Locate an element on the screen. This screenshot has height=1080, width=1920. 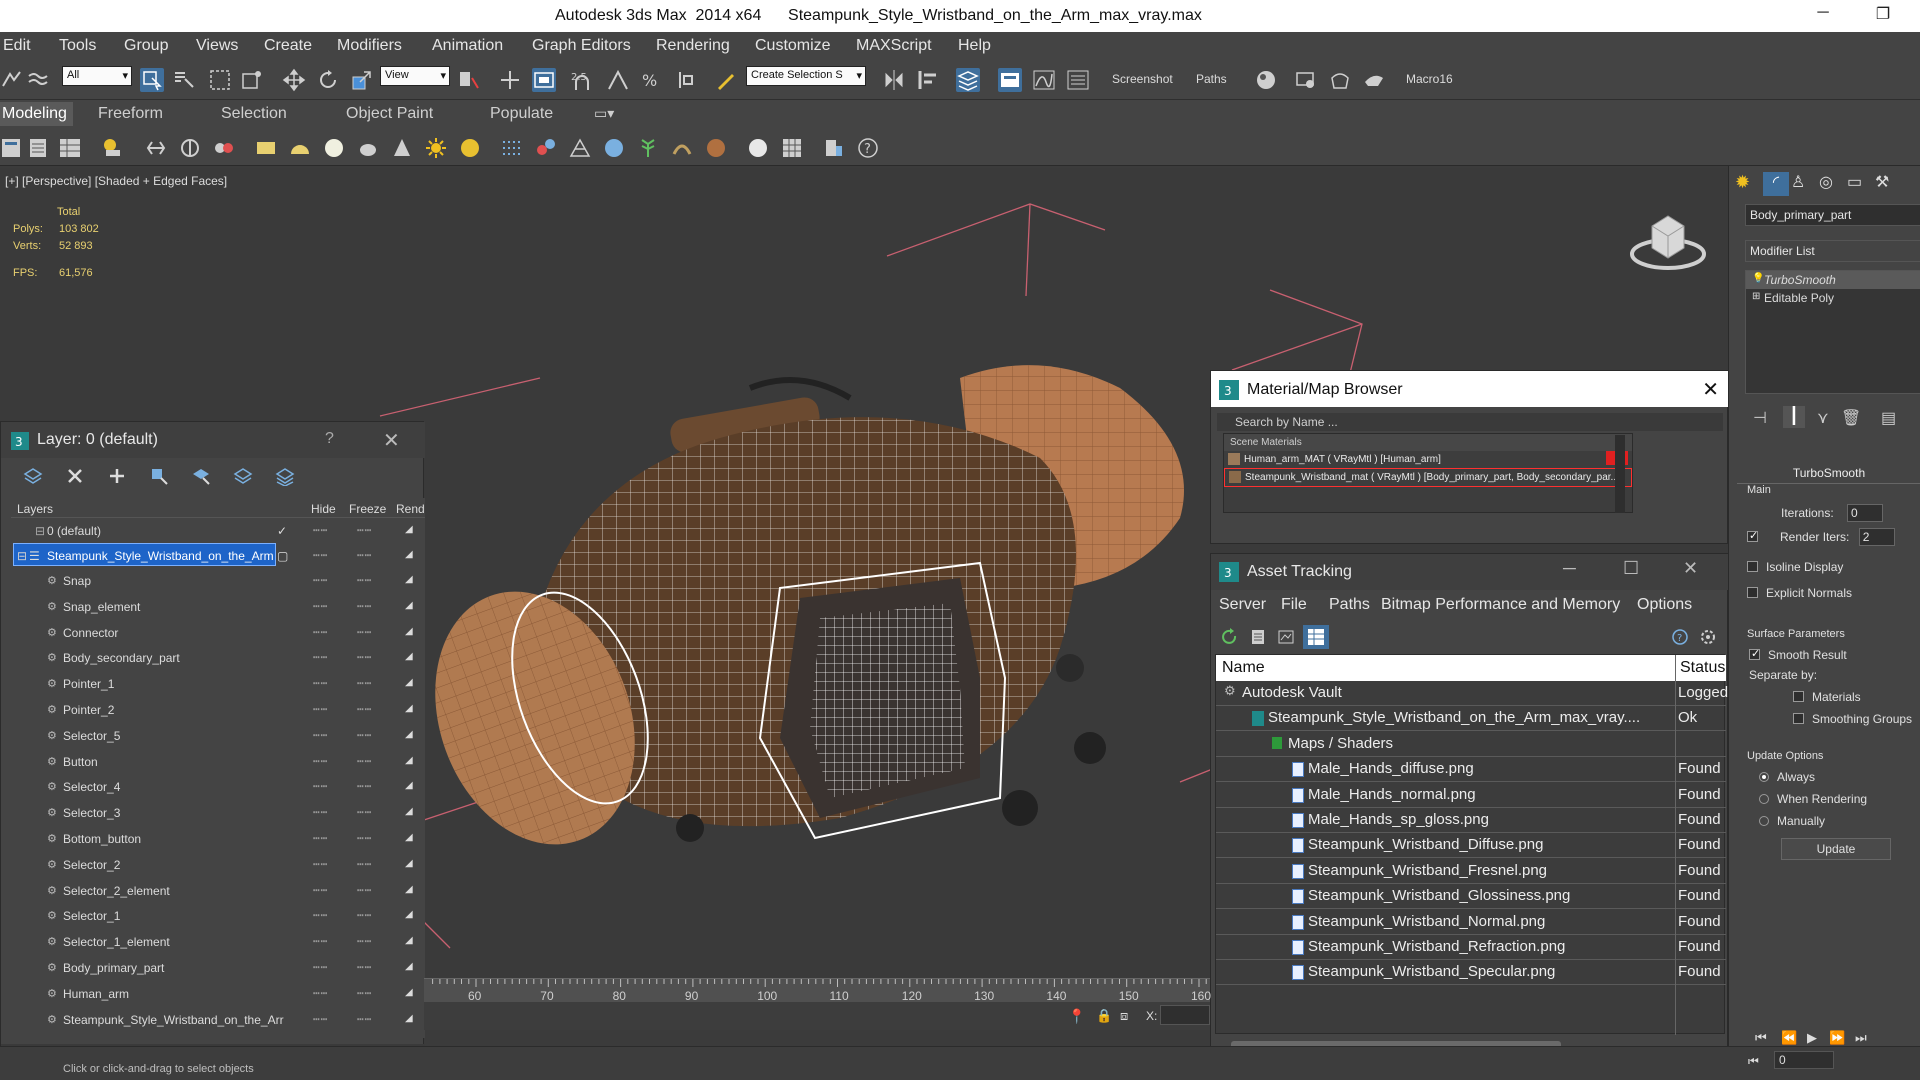
asset-close-button: ✕ is located at coordinates (1690, 568).